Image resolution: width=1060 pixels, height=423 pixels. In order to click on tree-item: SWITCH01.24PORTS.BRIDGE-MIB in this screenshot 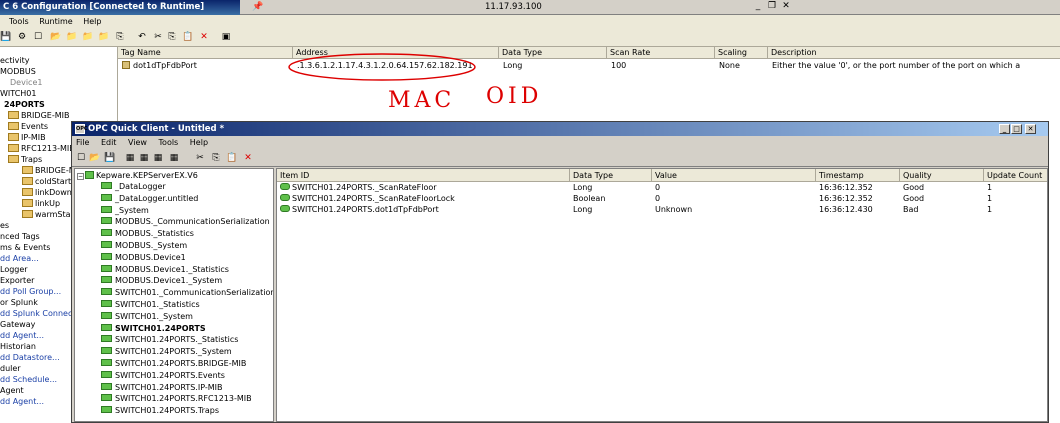, I will do `click(173, 364)`.